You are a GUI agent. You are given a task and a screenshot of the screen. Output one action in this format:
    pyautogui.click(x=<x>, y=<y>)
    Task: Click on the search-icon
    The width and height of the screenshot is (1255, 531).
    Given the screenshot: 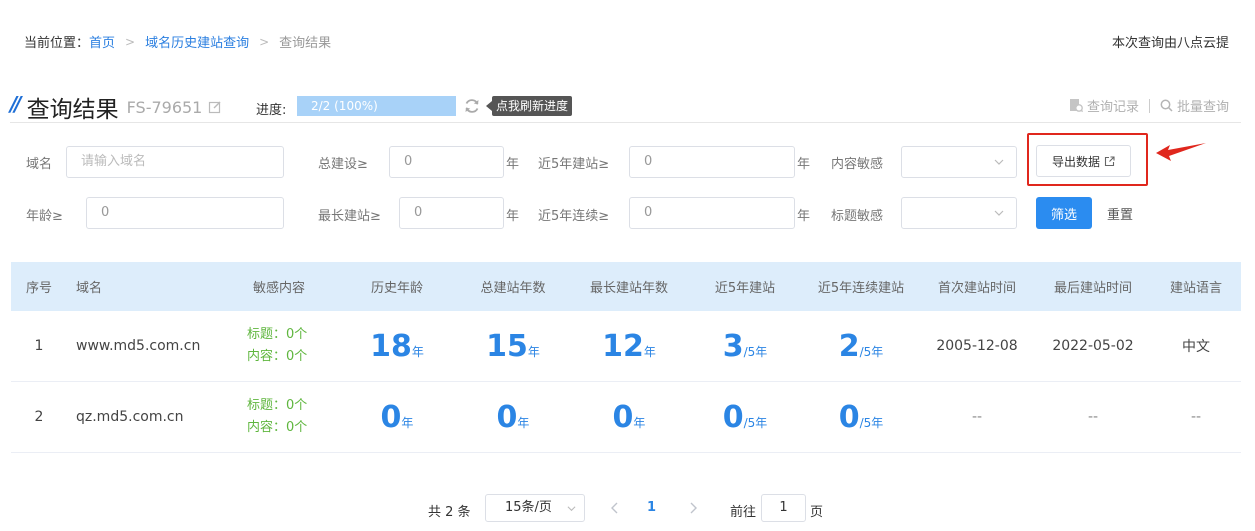 What is the action you would take?
    pyautogui.click(x=1166, y=105)
    